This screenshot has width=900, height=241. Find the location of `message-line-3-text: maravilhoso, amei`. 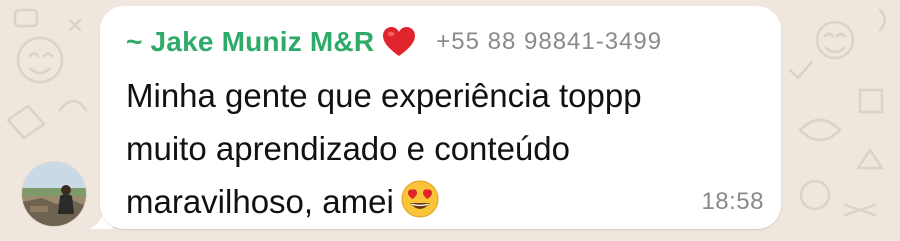

message-line-3-text: maravilhoso, amei is located at coordinates (260, 201).